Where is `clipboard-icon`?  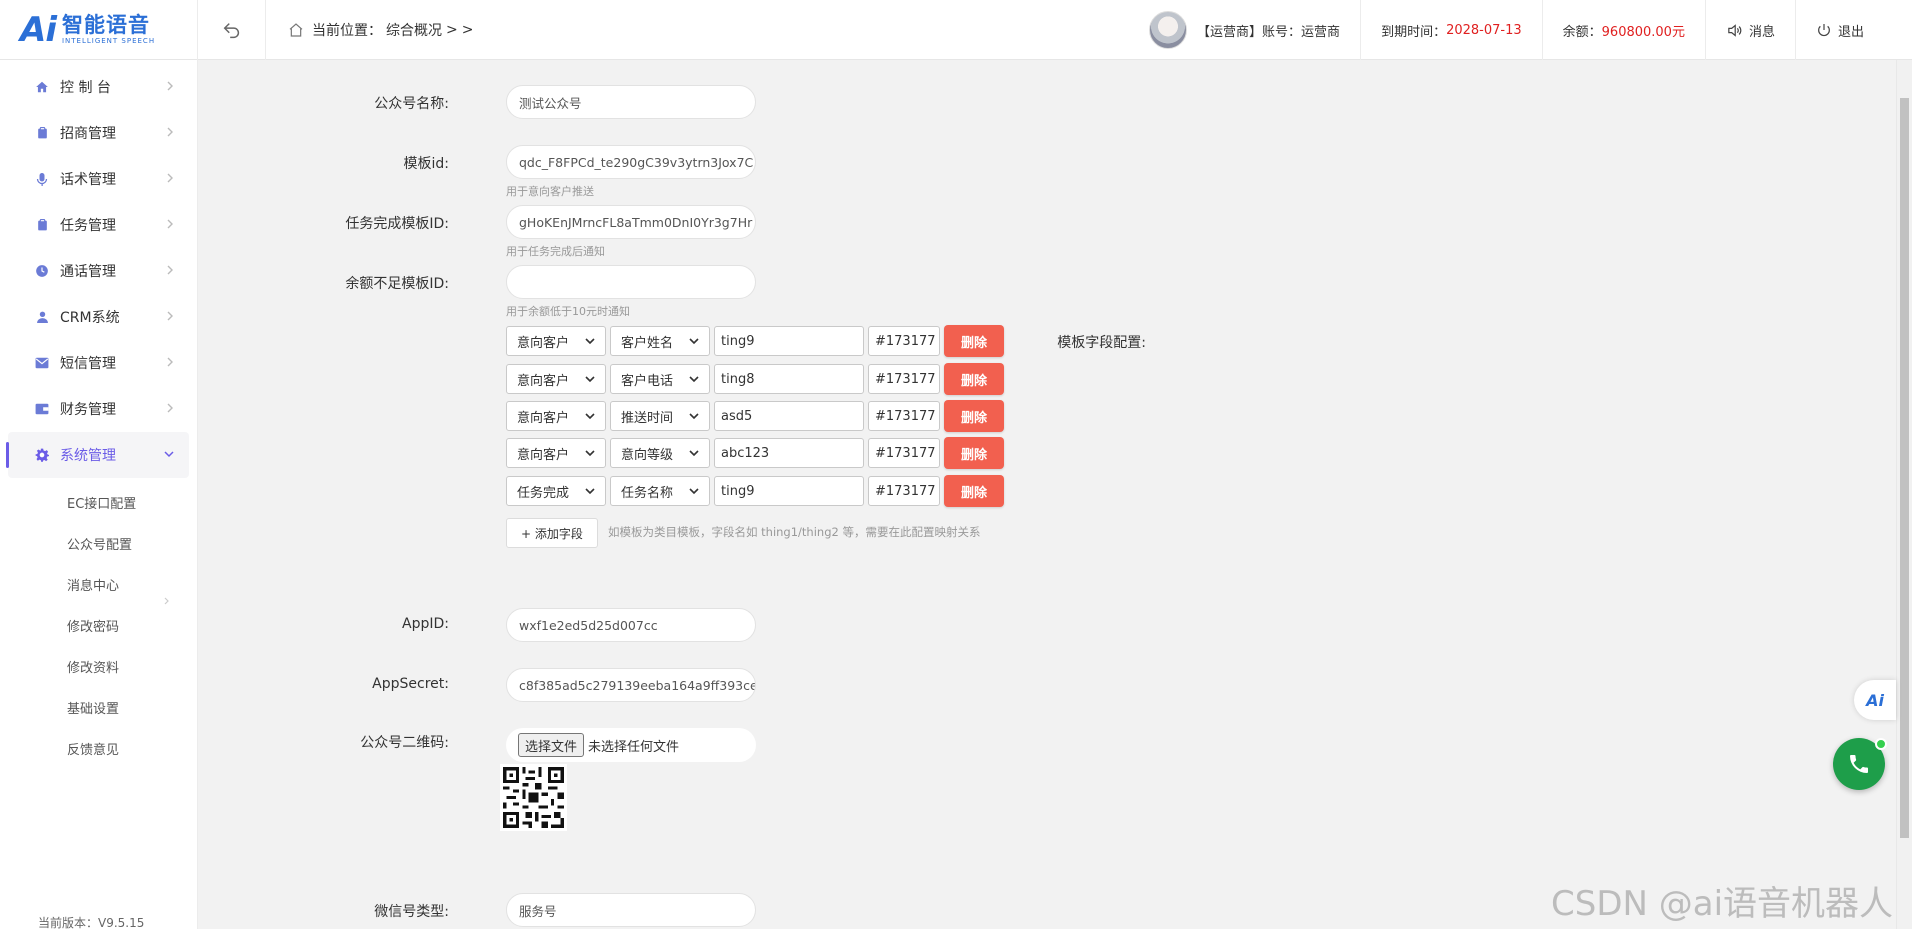 clipboard-icon is located at coordinates (42, 225).